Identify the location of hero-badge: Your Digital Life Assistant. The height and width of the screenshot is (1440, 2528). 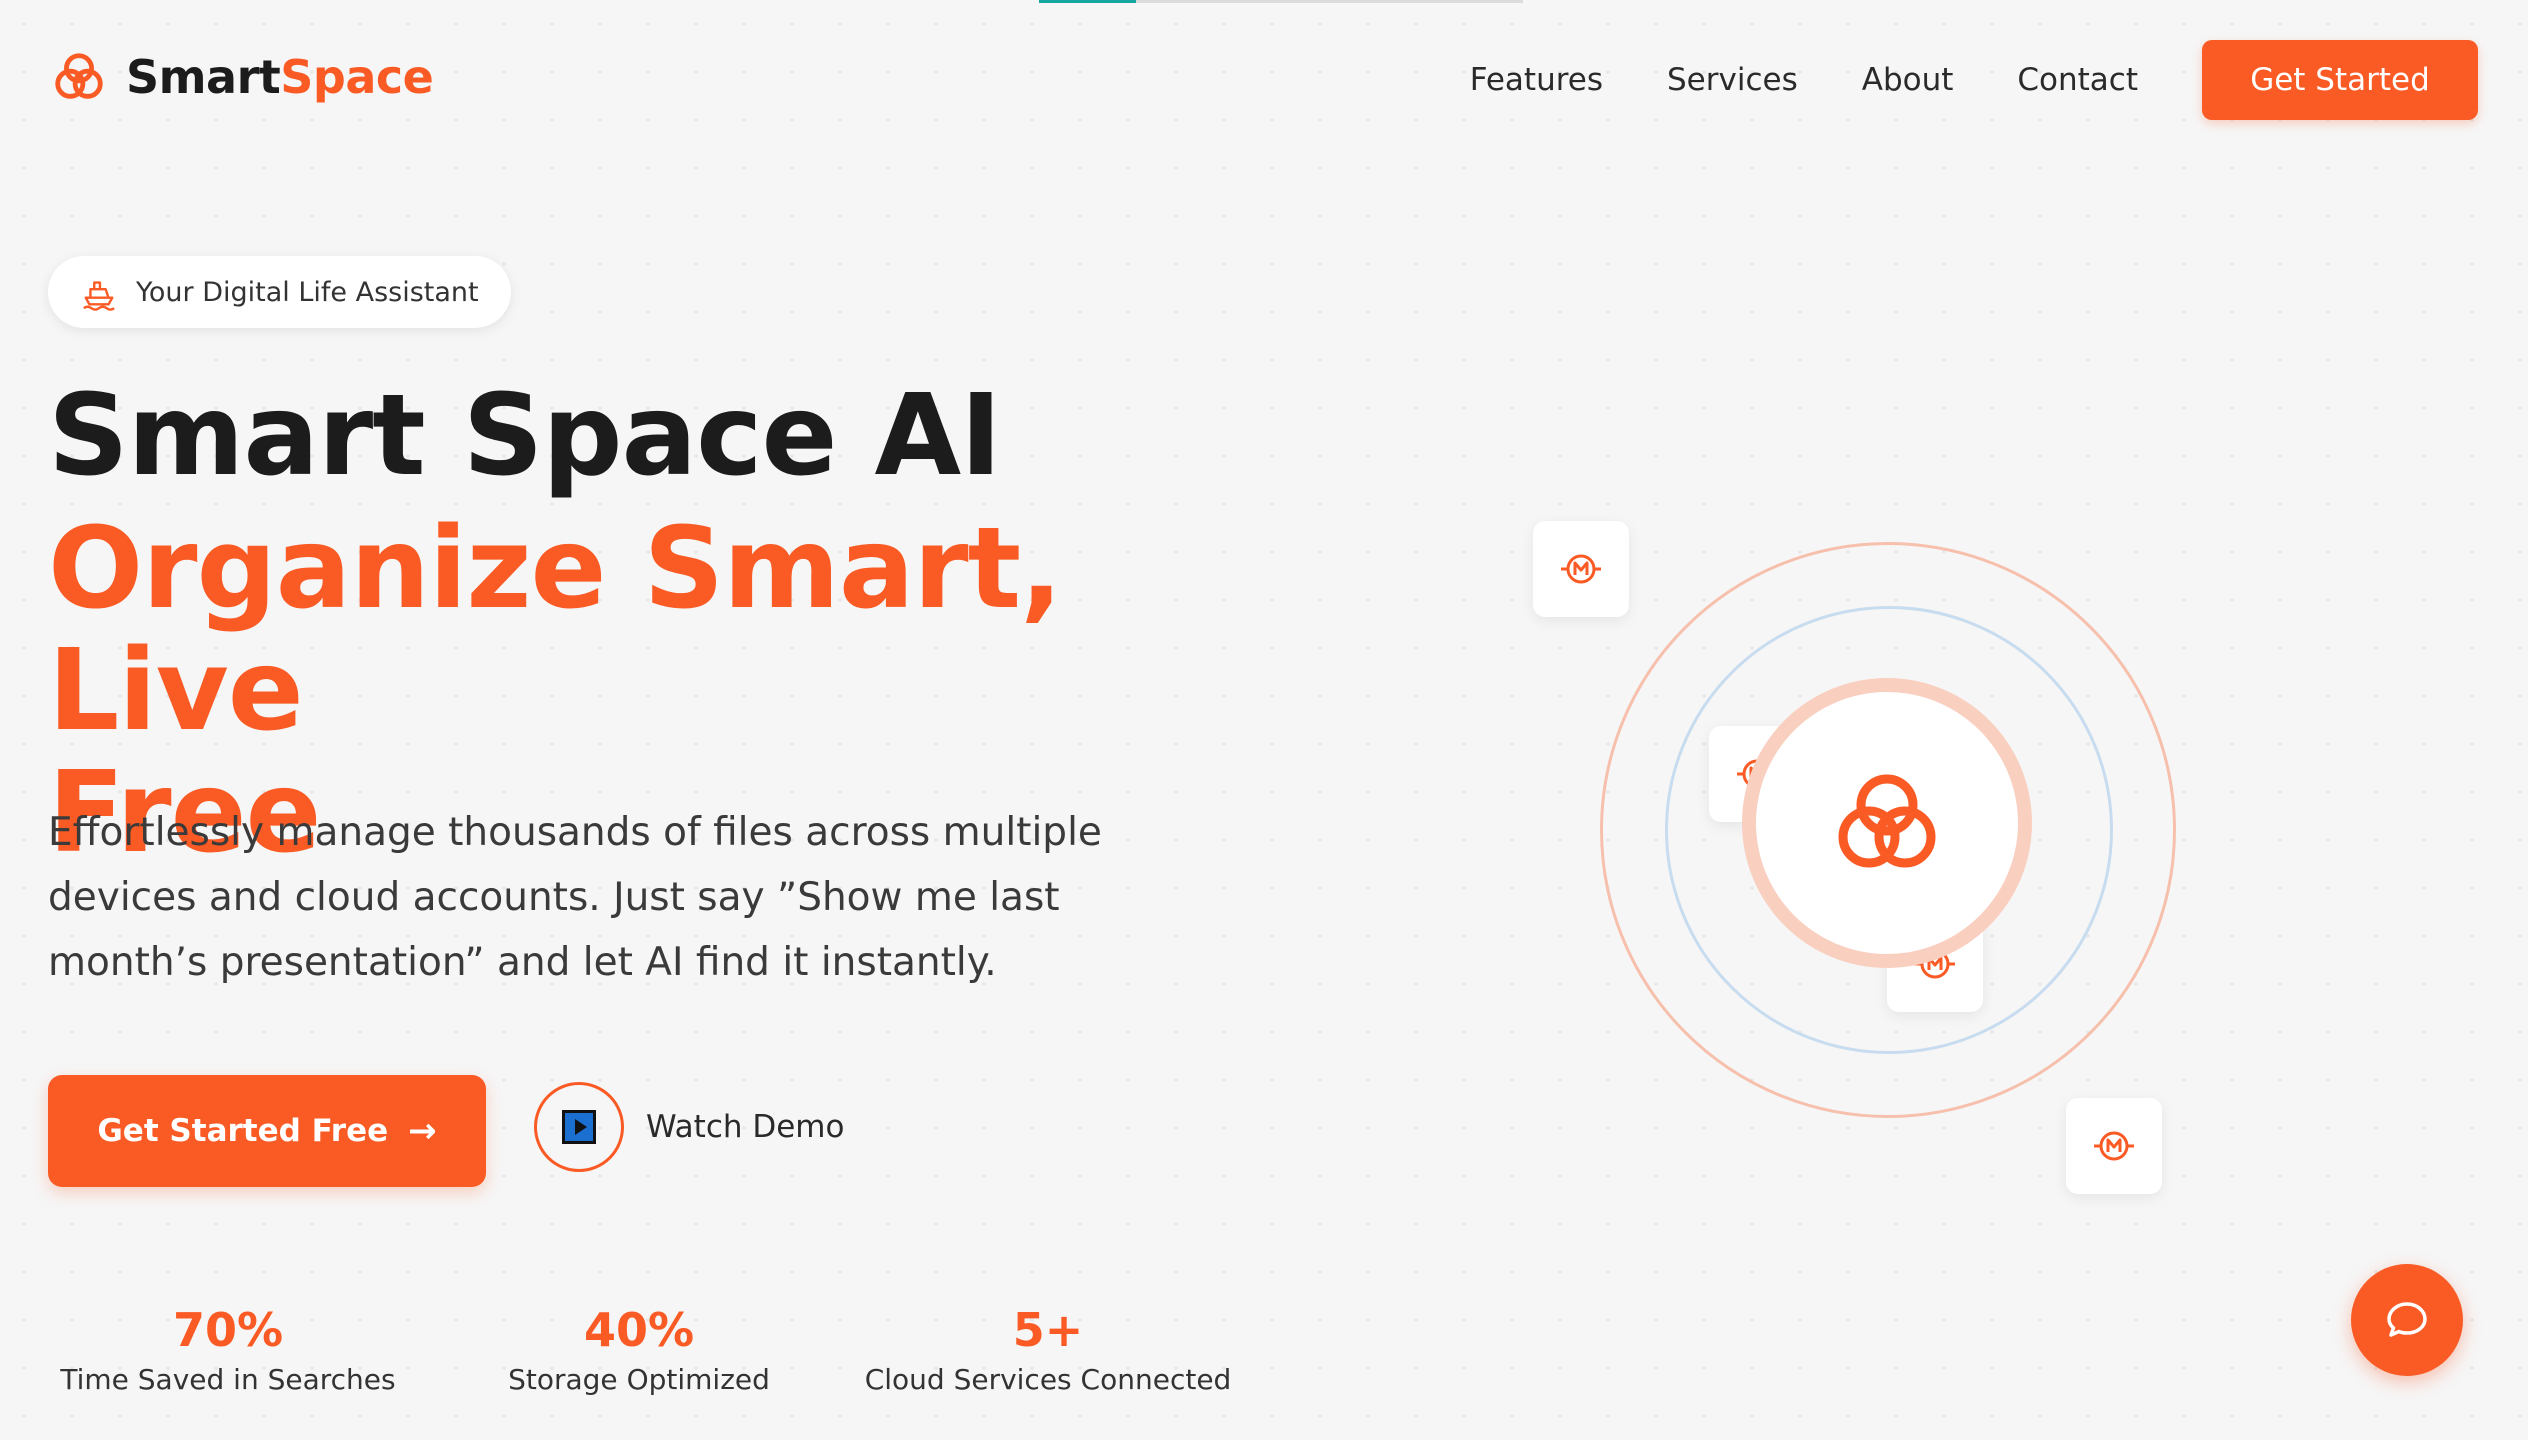
(279, 292).